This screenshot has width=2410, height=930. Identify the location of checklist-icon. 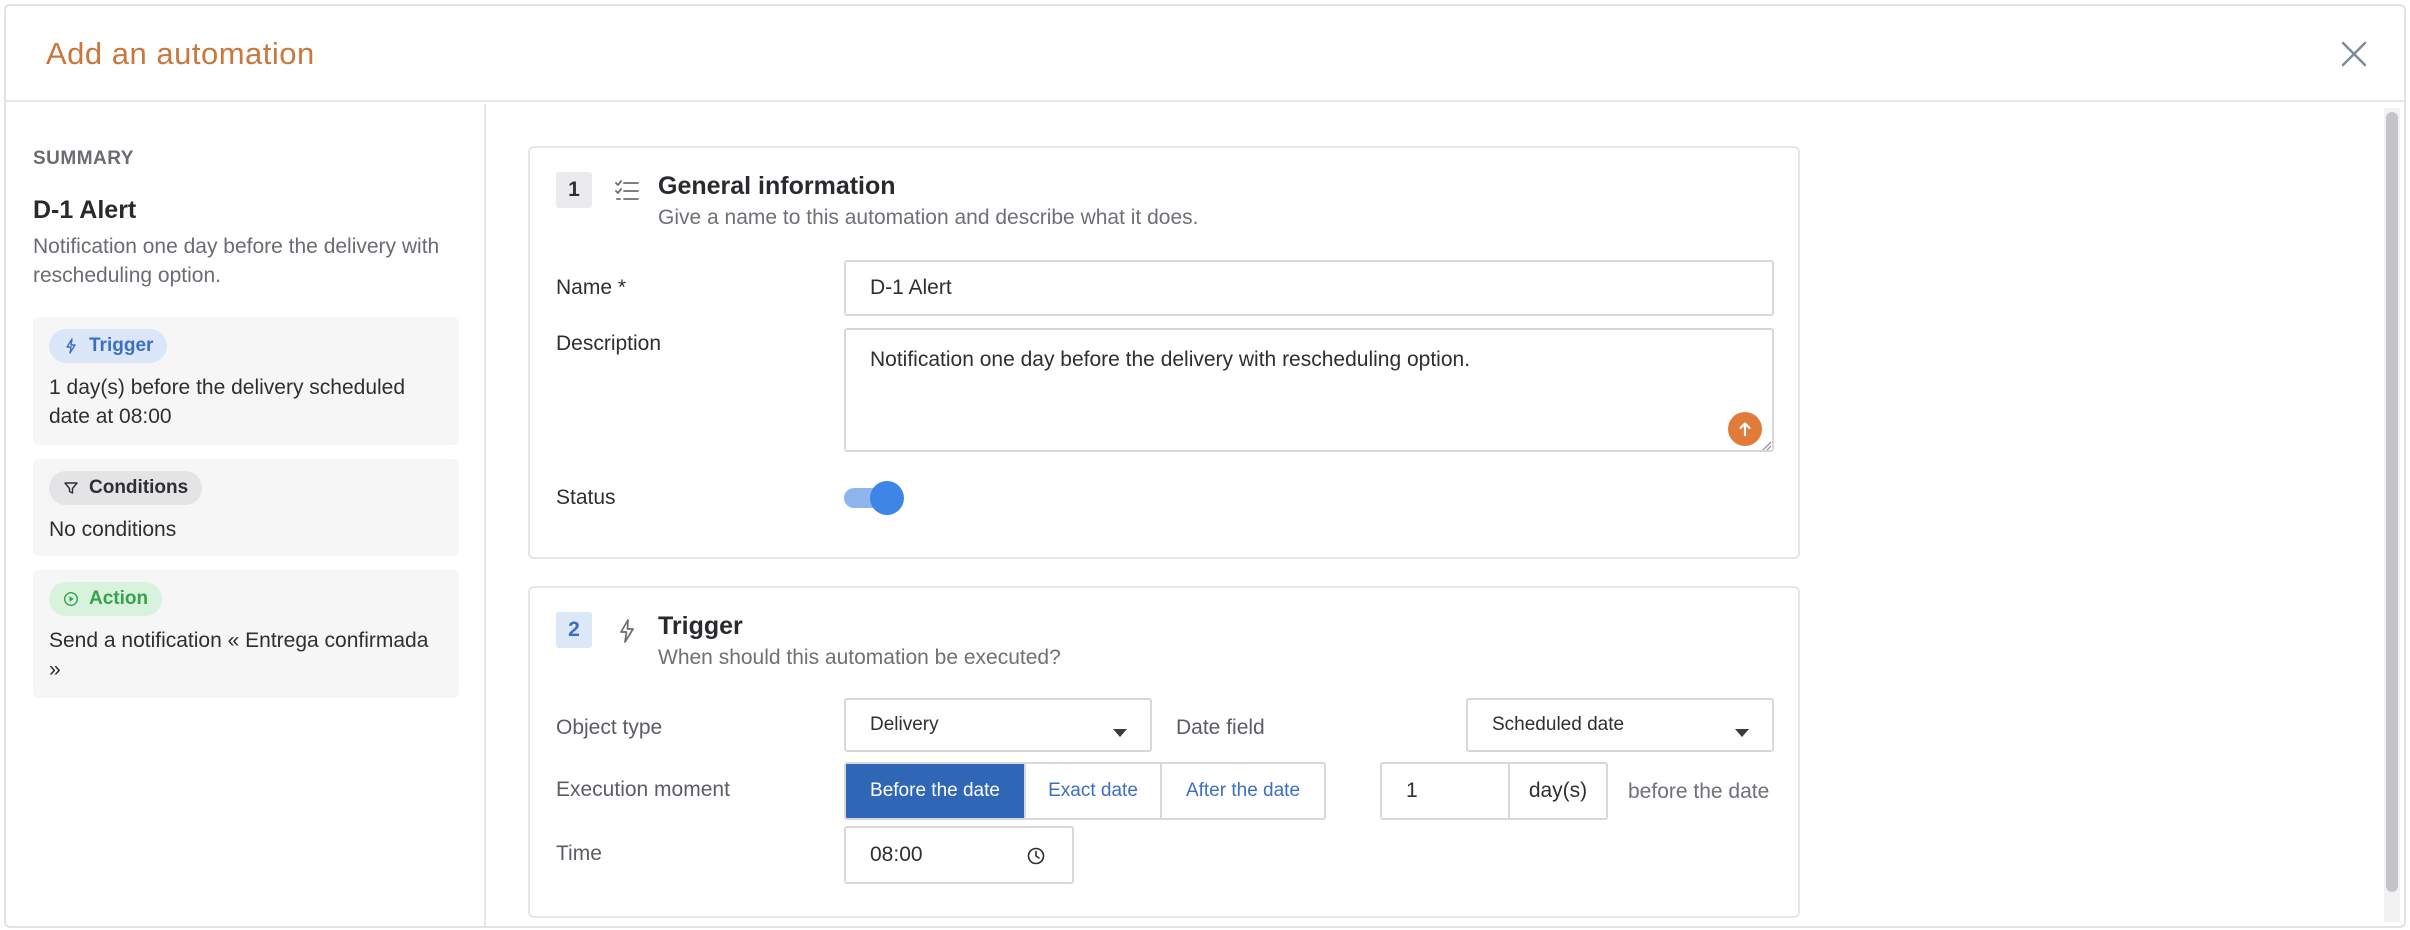
(627, 191).